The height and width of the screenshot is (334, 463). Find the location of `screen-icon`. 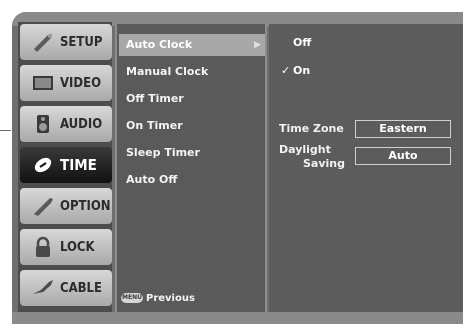

screen-icon is located at coordinates (43, 83).